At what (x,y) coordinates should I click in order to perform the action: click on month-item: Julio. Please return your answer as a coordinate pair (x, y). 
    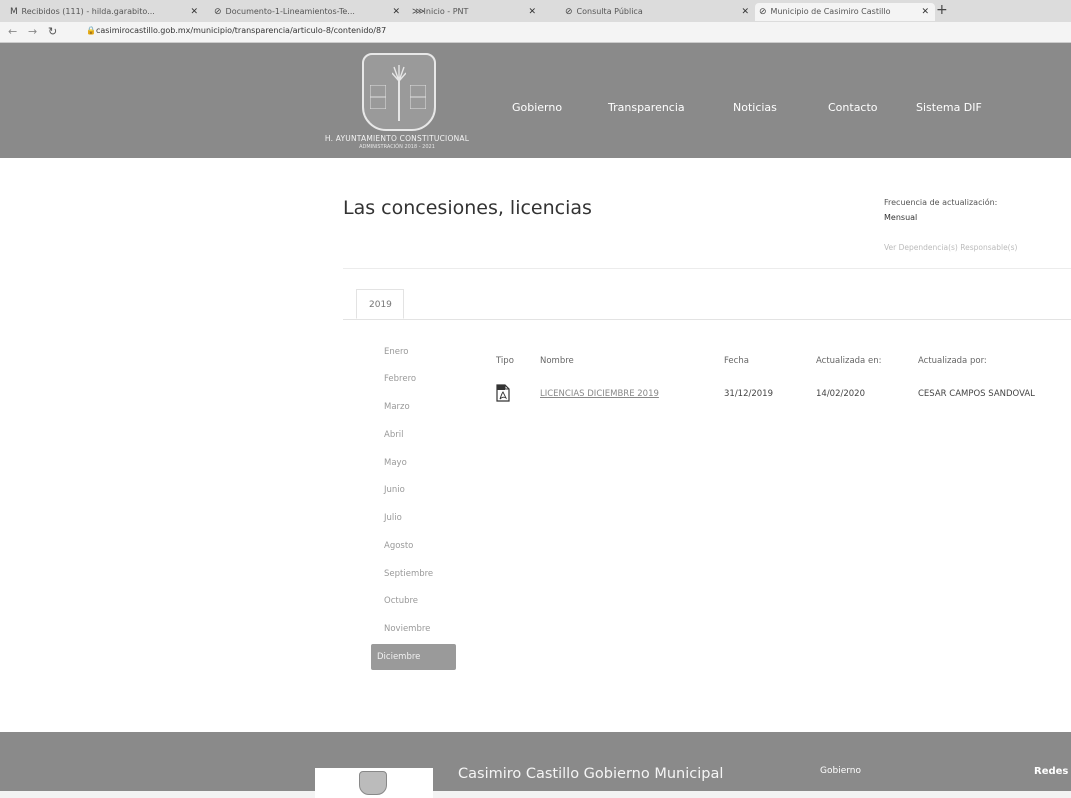
    Looking at the image, I should click on (393, 518).